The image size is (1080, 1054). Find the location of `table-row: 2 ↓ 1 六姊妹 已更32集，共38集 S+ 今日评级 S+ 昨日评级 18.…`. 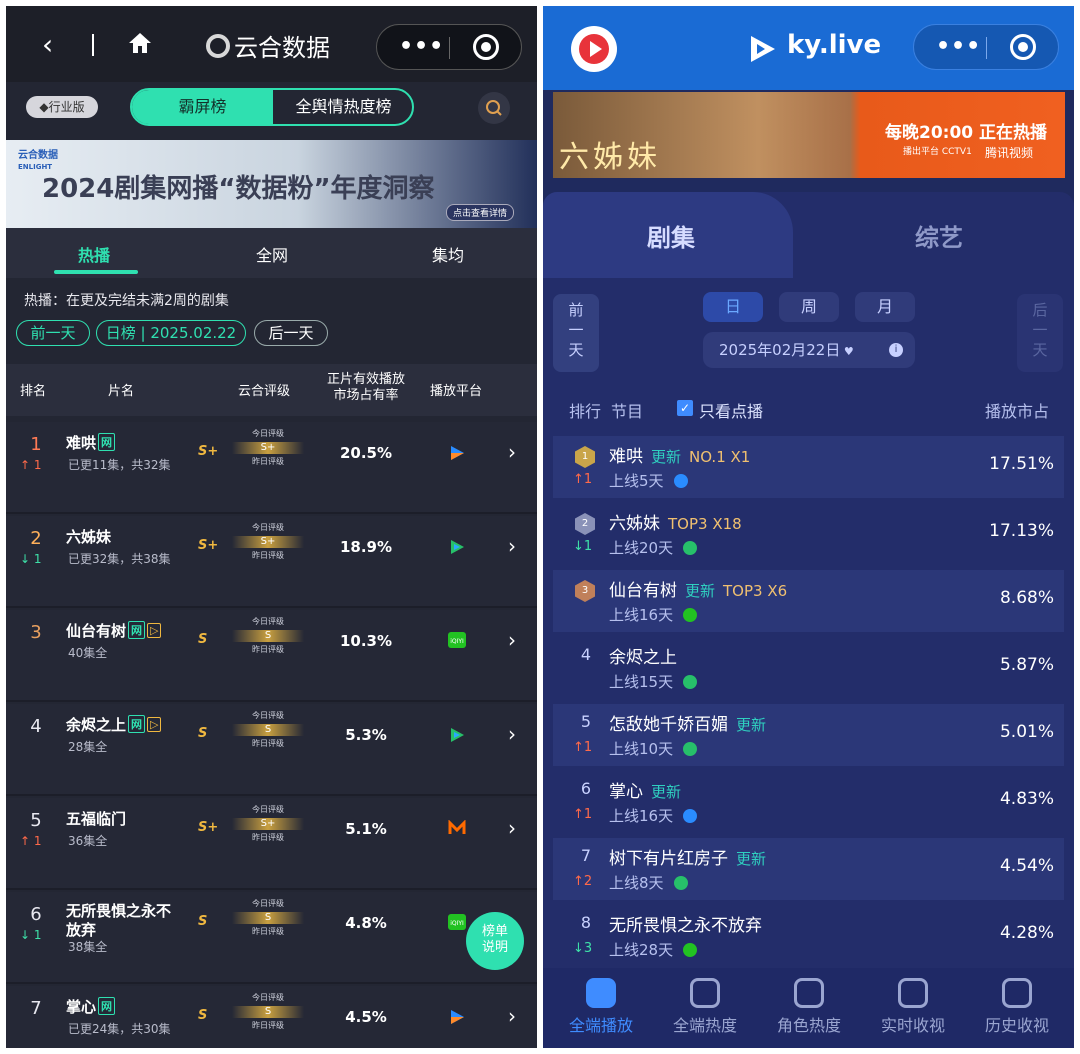

table-row: 2 ↓ 1 六姊妹 已更32集，共38集 S+ 今日评级 S+ 昨日评级 18.… is located at coordinates (271, 562).